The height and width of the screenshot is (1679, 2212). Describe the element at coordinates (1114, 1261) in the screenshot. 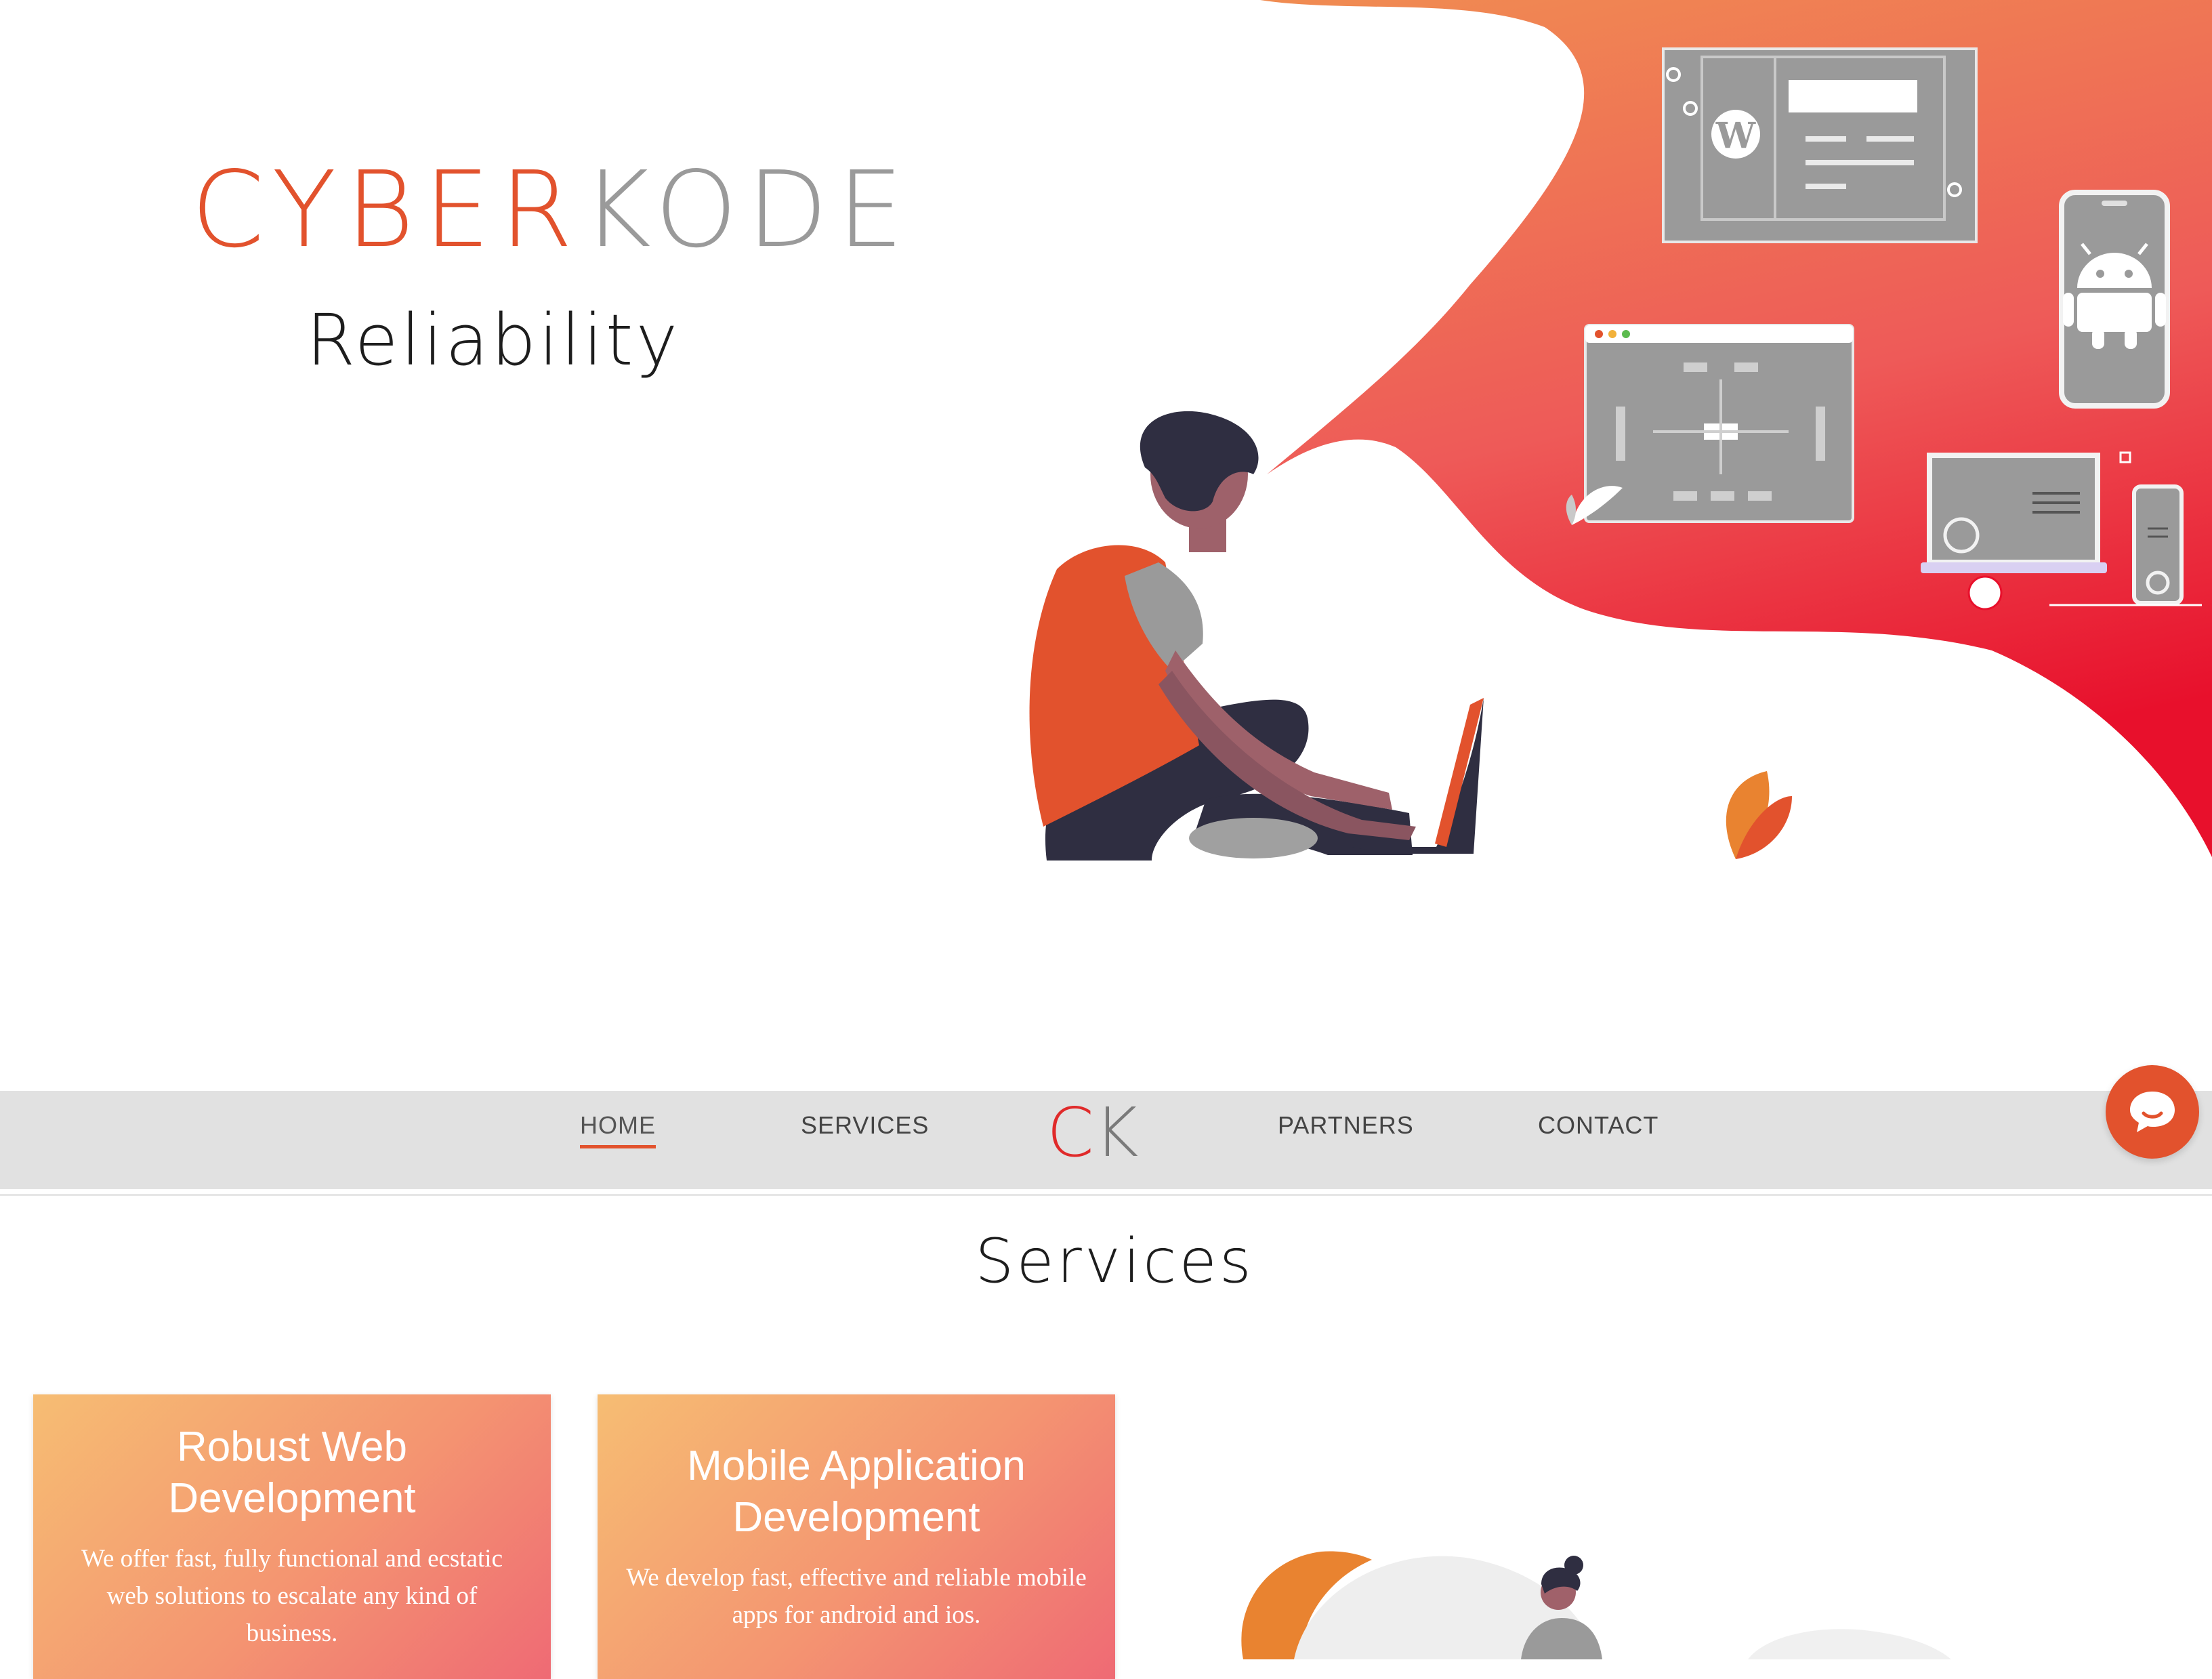

I see `services-heading: Services` at that location.